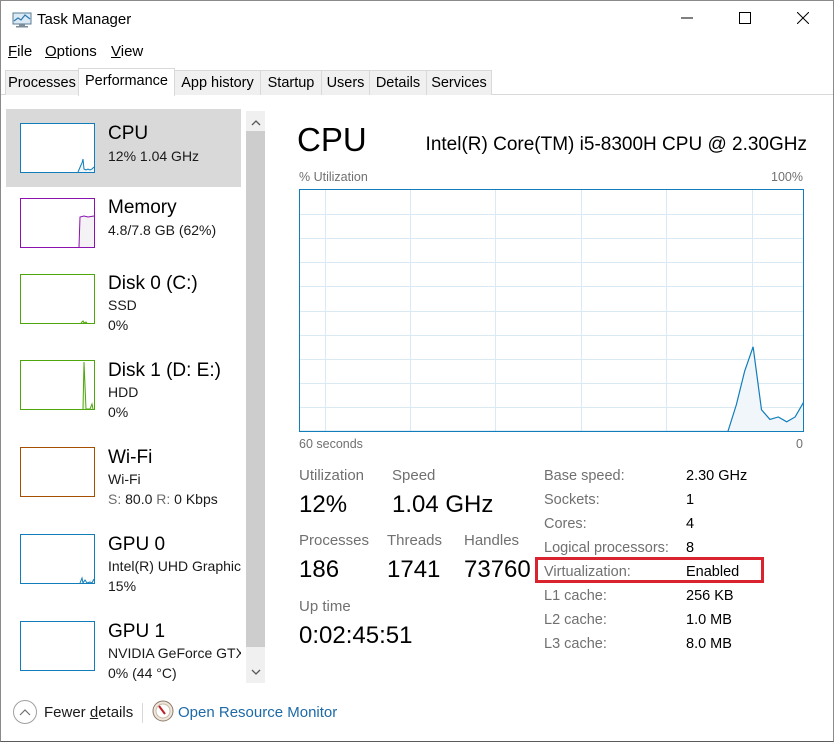 The width and height of the screenshot is (834, 742). I want to click on close-button, so click(803, 20).